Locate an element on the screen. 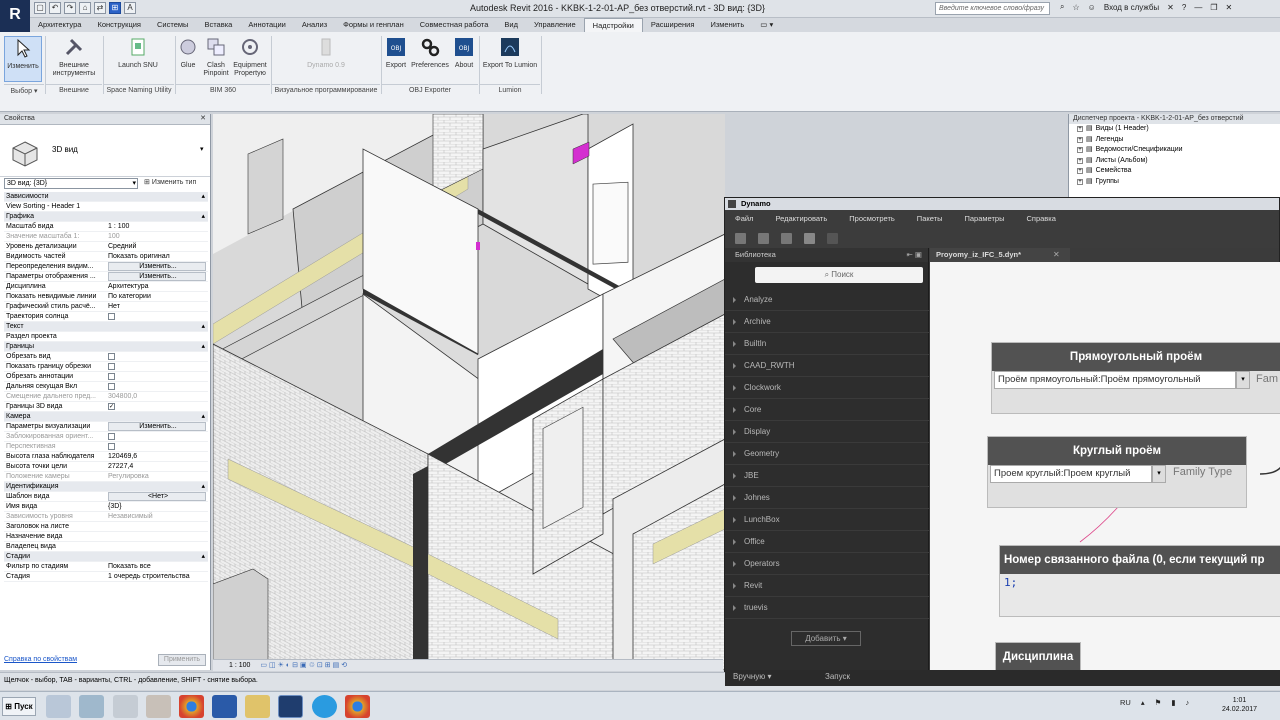 The image size is (1280, 720). open-file-icon is located at coordinates (763, 238).